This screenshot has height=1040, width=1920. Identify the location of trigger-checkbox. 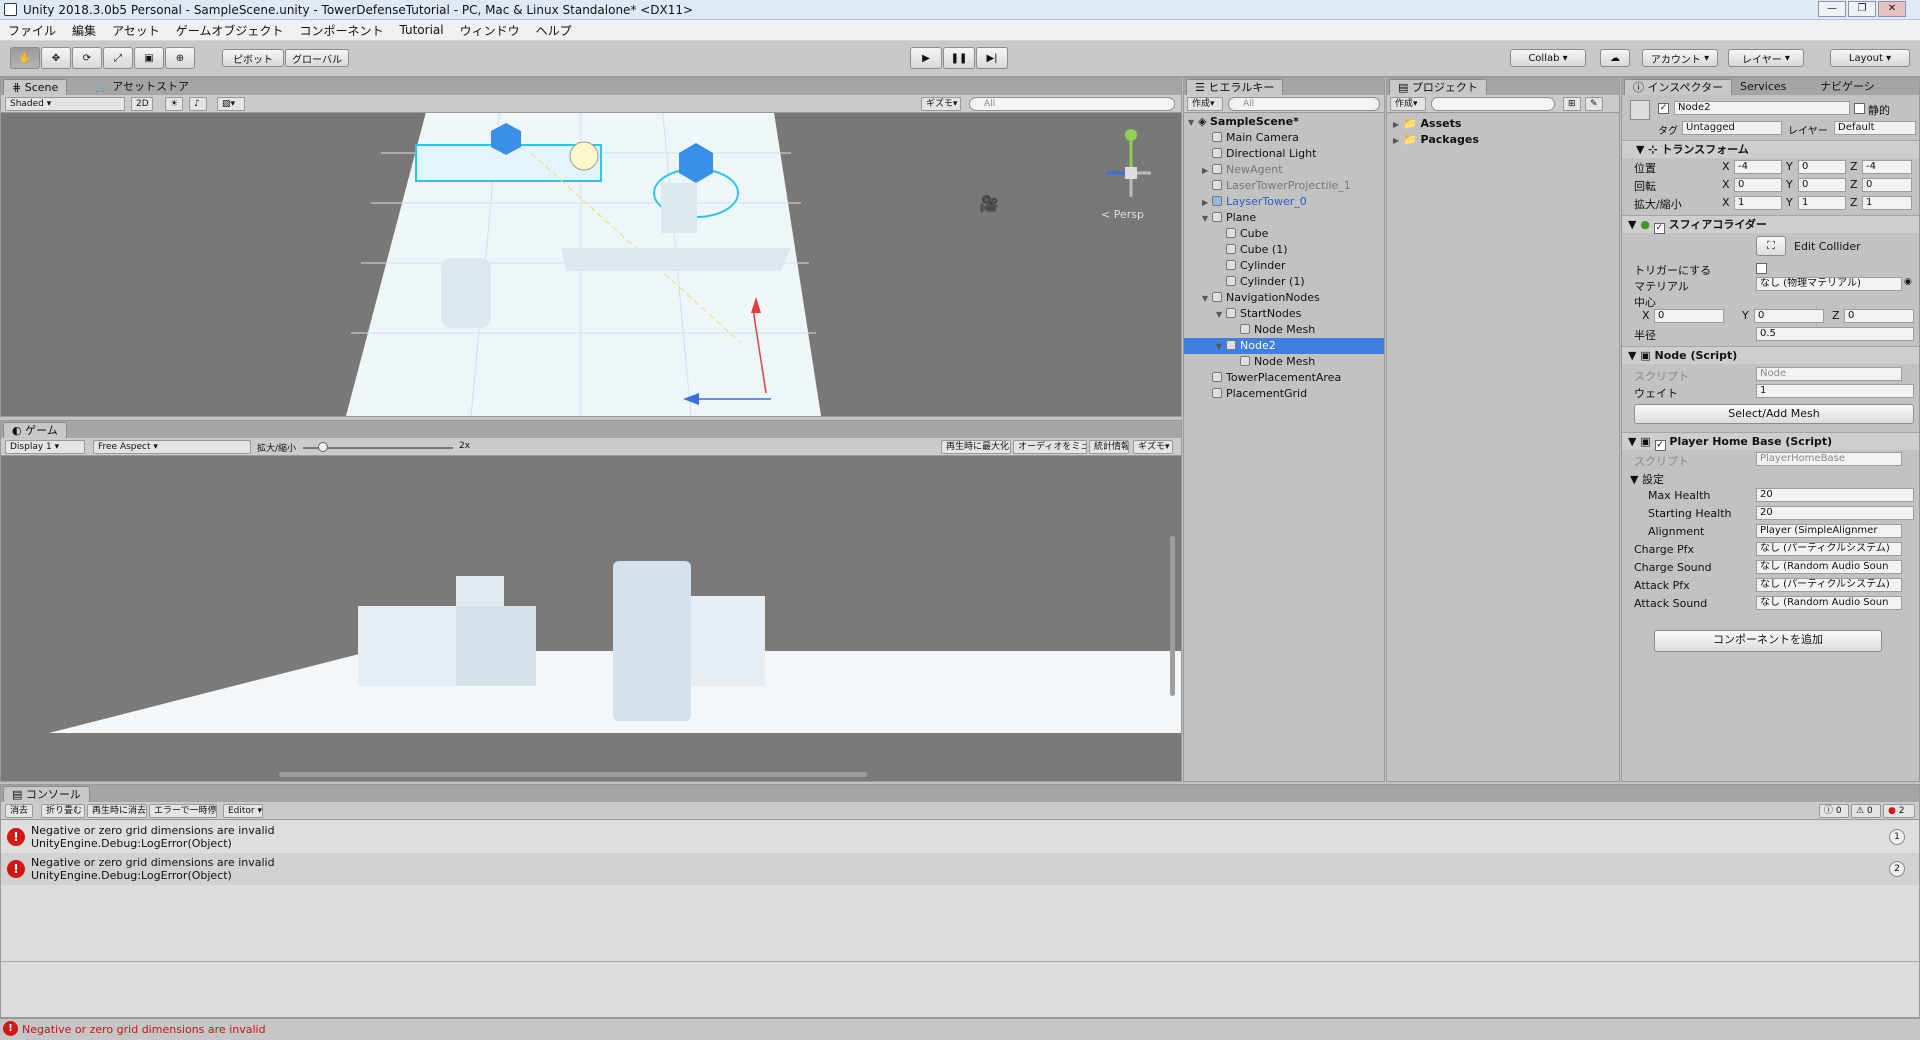
(1761, 268).